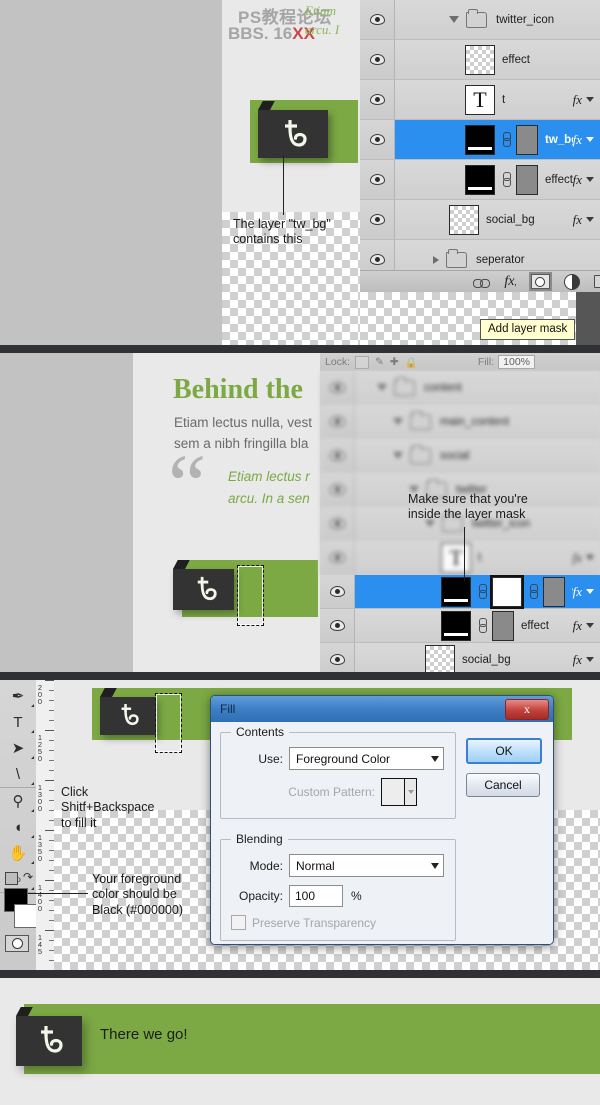  Describe the element at coordinates (18, 801) in the screenshot. I see `dodge-tool-icon: ⚲` at that location.